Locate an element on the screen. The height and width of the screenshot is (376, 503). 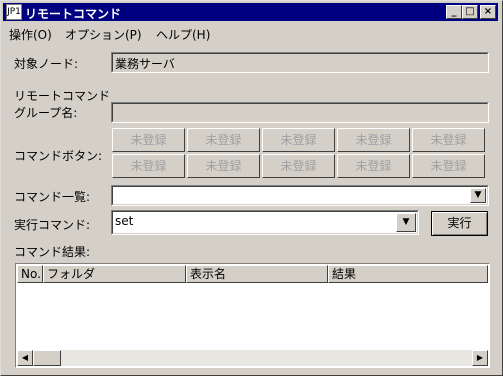
remote-group-value is located at coordinates (300, 112).